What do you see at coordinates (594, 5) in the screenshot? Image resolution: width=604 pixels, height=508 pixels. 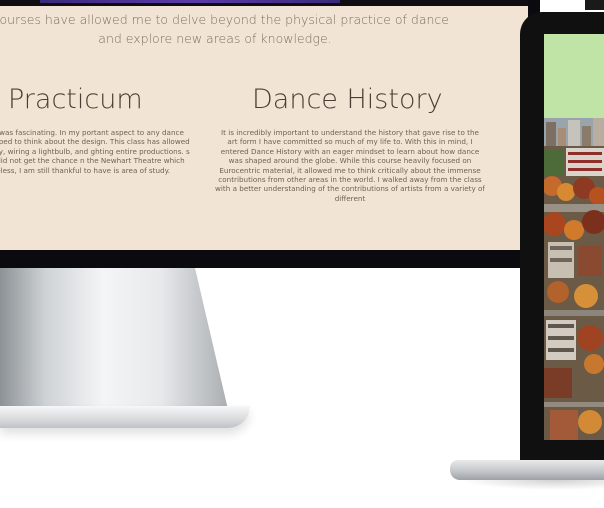 I see `laptop-top-strip` at bounding box center [594, 5].